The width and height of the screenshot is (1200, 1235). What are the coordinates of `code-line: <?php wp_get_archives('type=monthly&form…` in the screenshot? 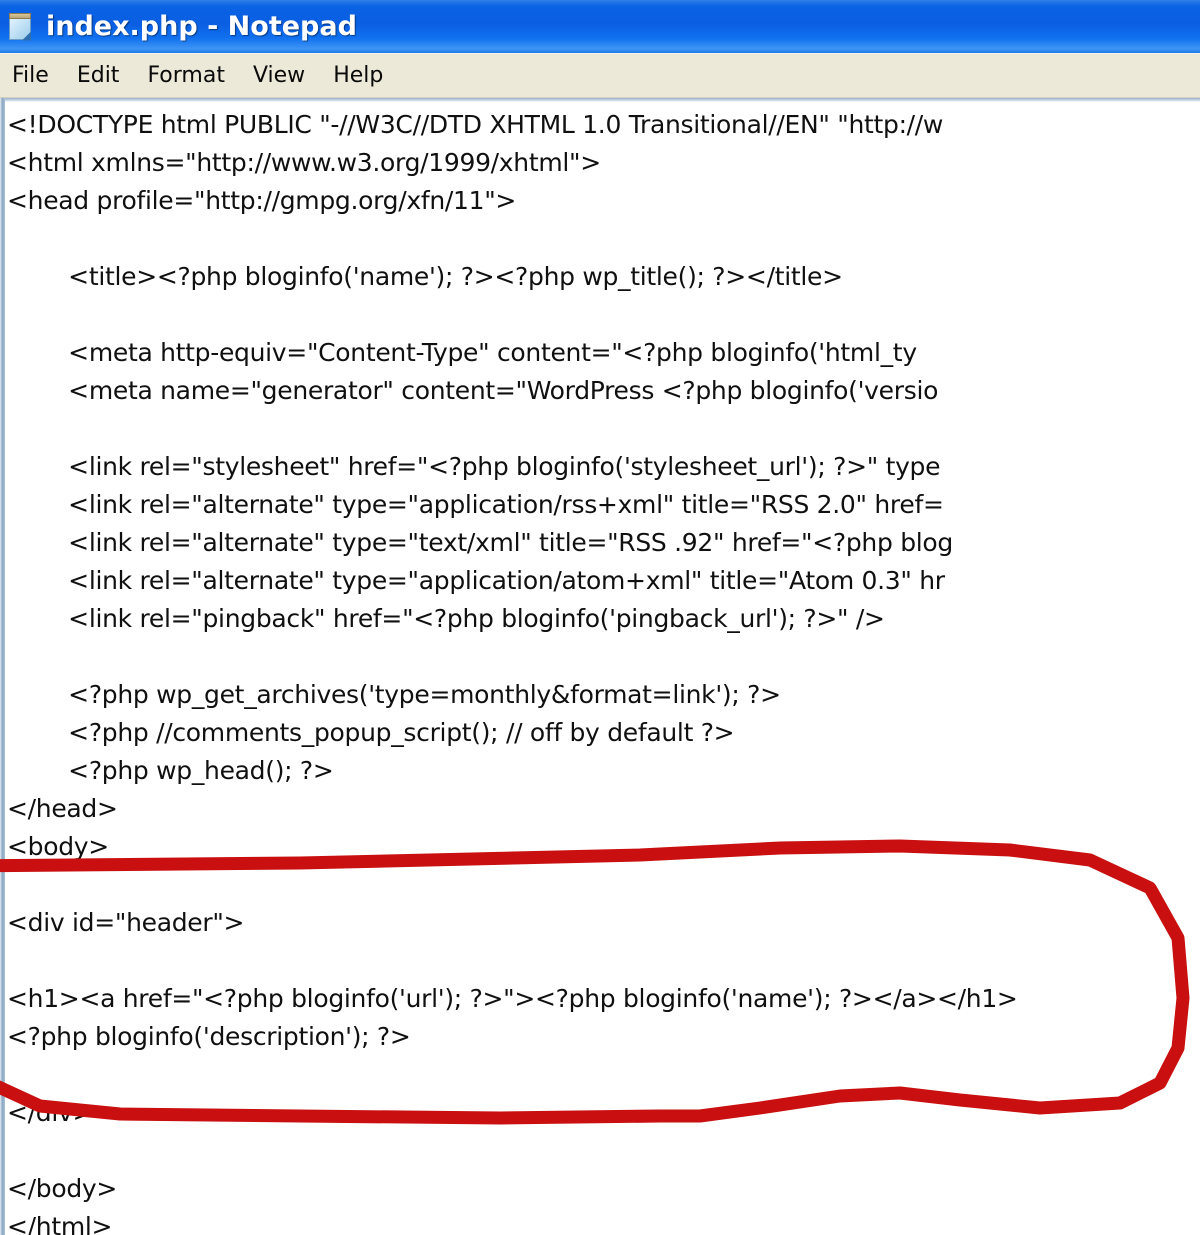 It's located at (394, 694).